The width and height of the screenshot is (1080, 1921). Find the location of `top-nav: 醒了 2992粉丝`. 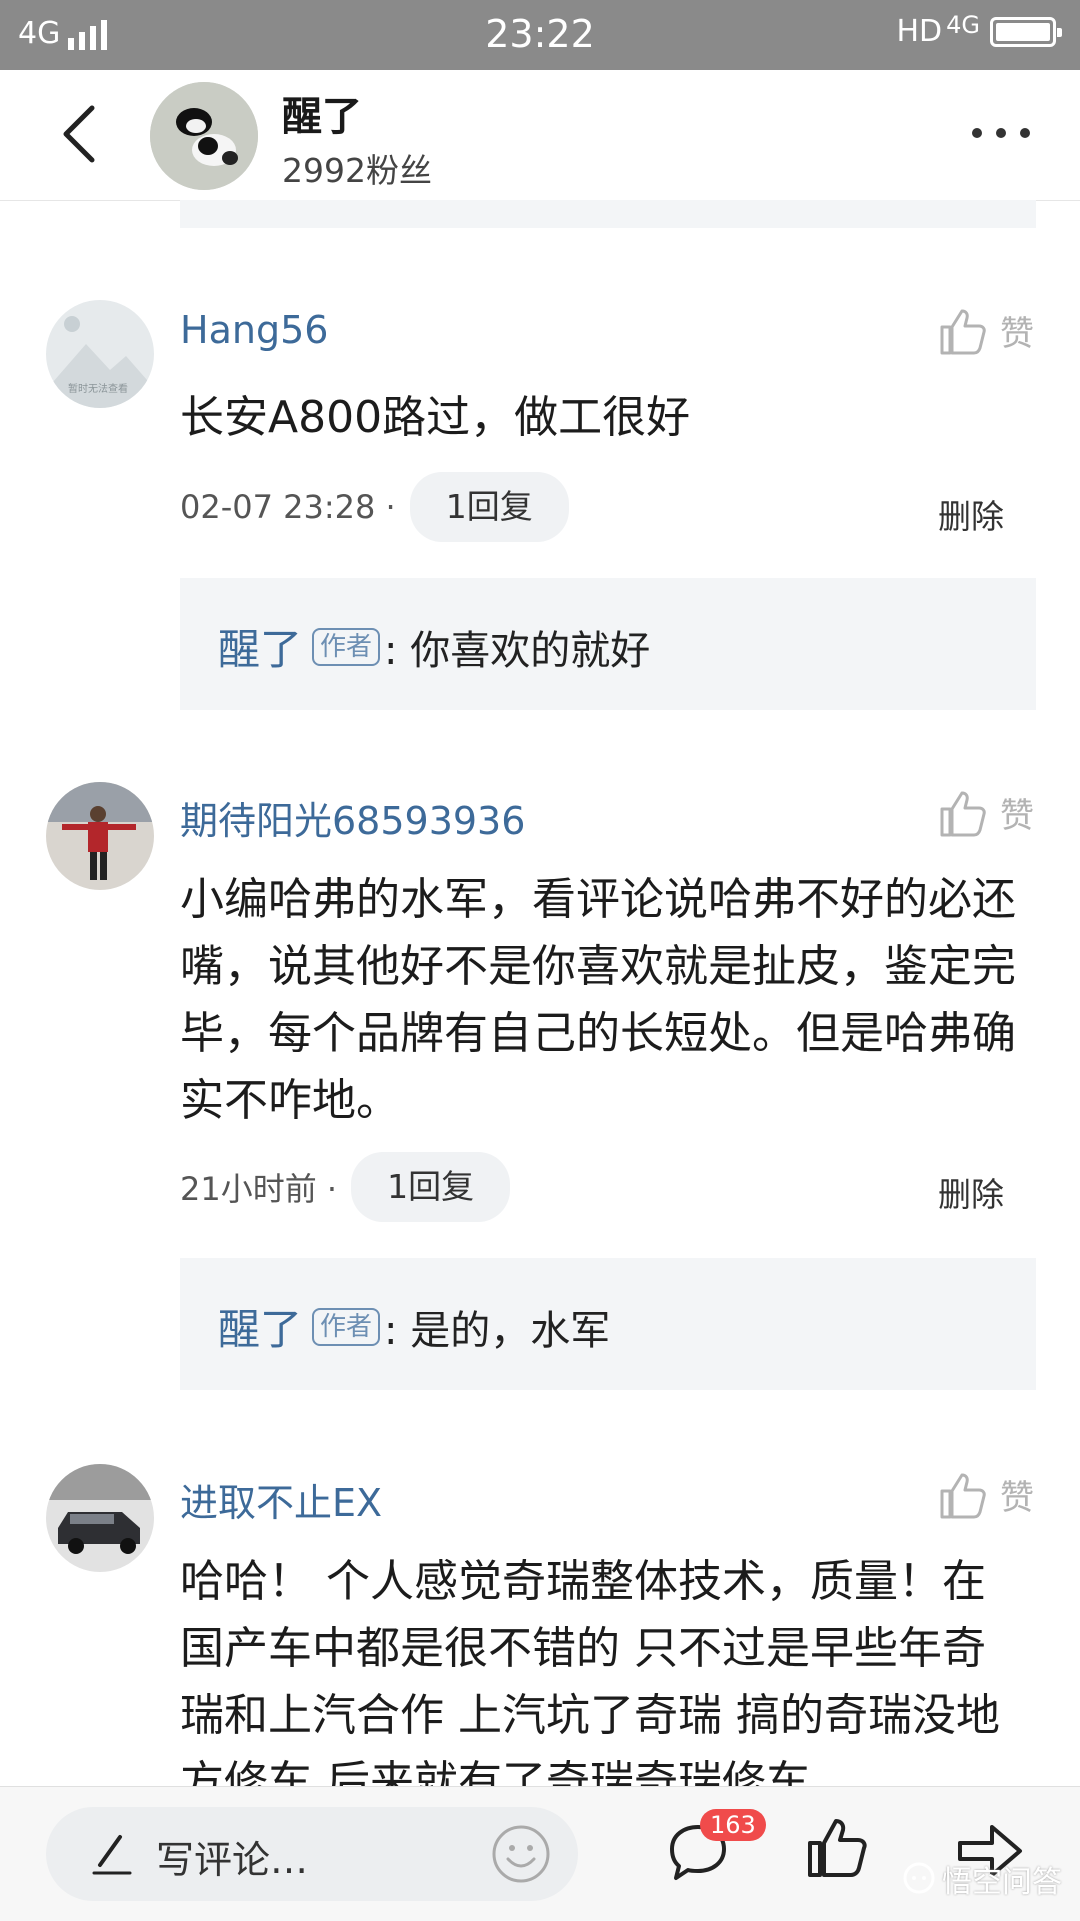

top-nav: 醒了 2992粉丝 is located at coordinates (540, 135).